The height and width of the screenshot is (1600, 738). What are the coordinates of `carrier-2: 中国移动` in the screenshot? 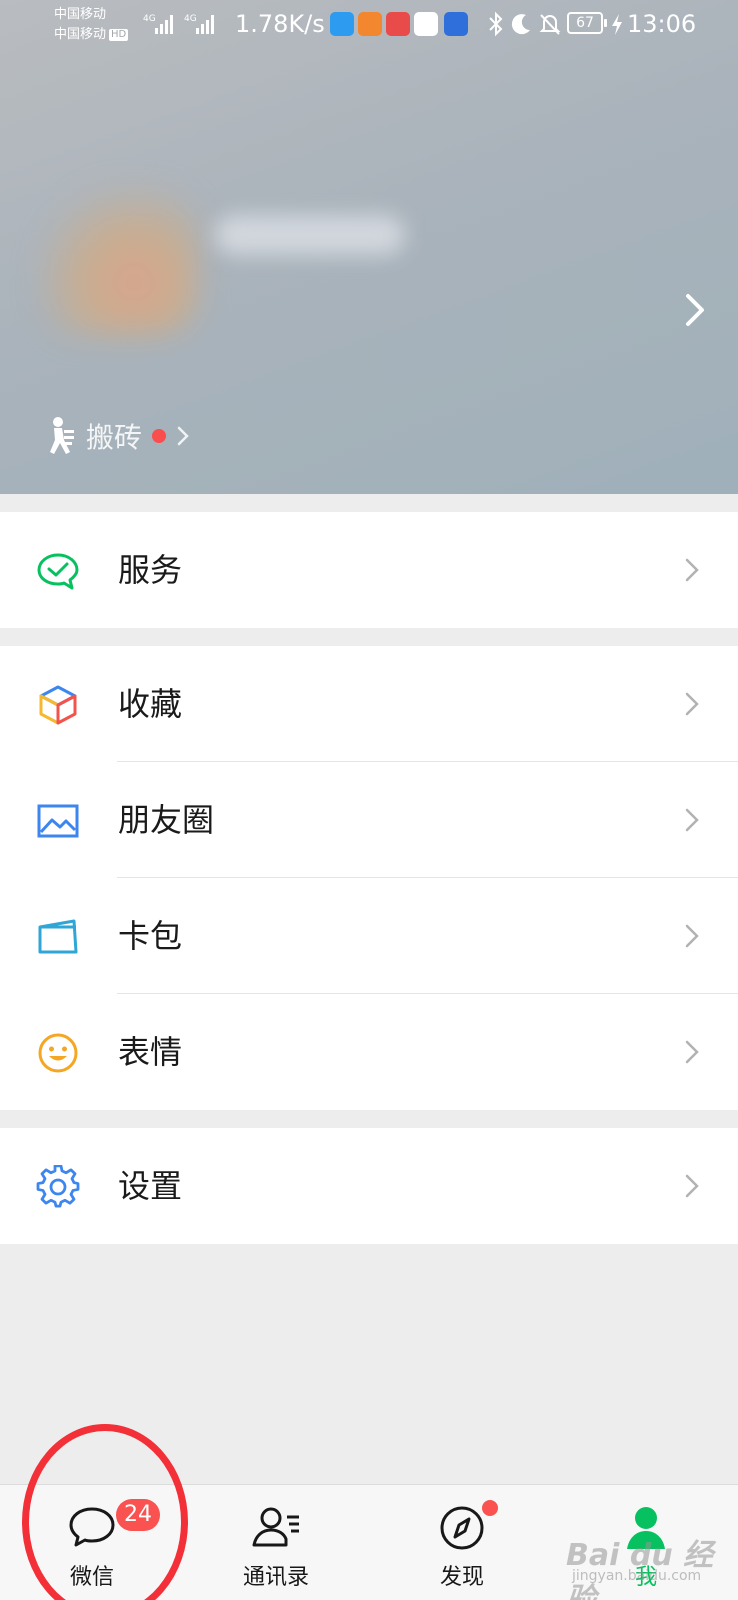 It's located at (80, 34).